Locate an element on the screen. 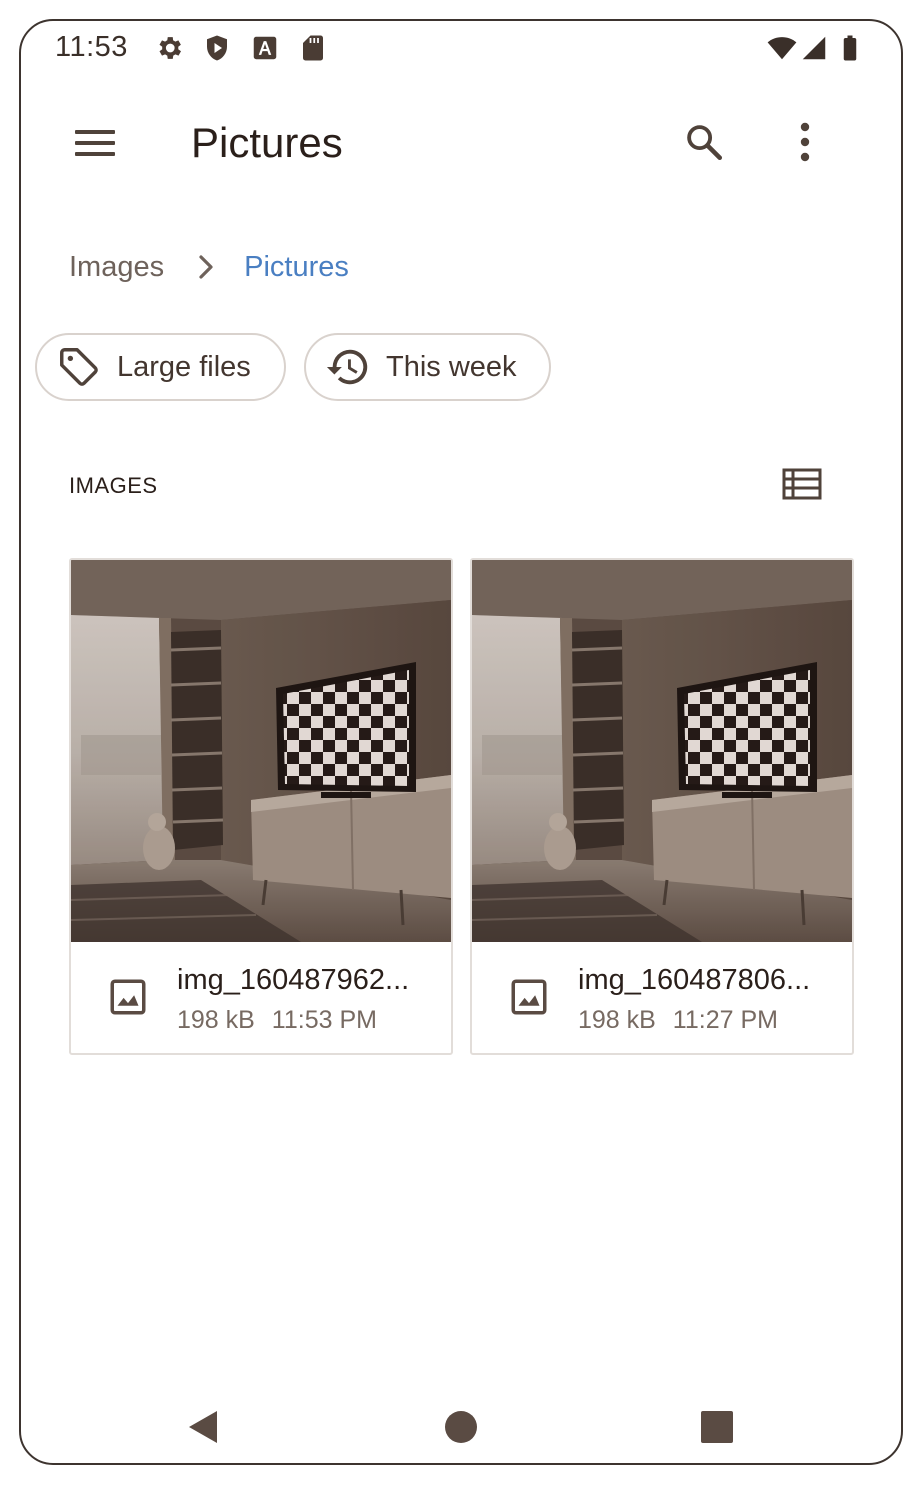 This screenshot has width=924, height=1486. section-title: IMAGES is located at coordinates (113, 485).